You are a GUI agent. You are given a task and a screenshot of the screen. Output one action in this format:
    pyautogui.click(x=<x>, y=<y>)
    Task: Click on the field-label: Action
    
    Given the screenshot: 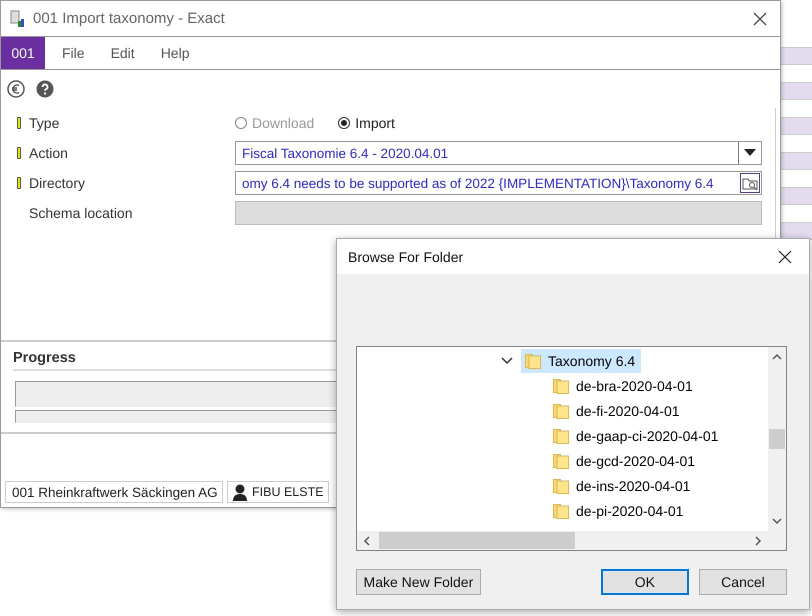 What is the action you would take?
    pyautogui.click(x=49, y=153)
    